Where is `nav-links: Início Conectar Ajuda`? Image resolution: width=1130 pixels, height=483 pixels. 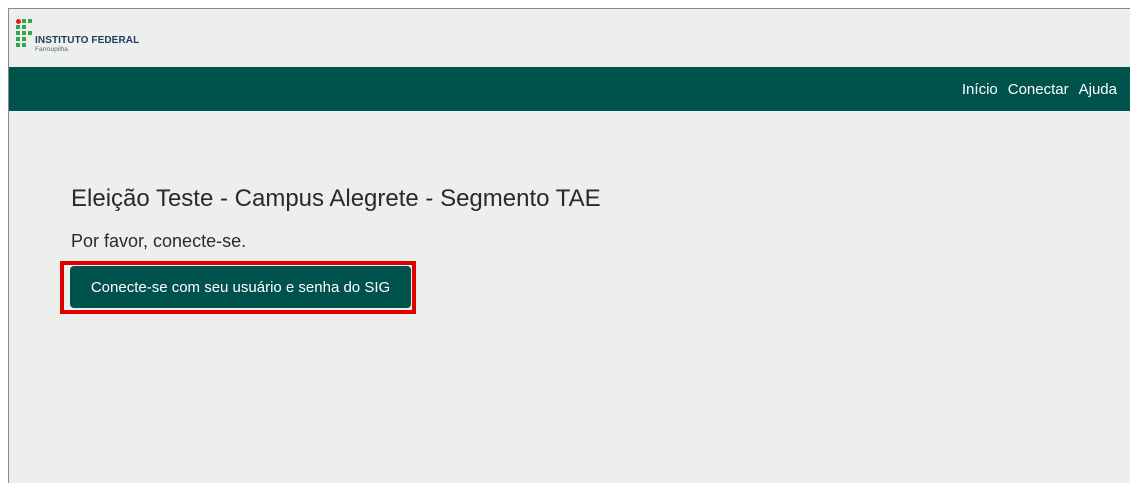 nav-links: Início Conectar Ajuda is located at coordinates (1039, 89).